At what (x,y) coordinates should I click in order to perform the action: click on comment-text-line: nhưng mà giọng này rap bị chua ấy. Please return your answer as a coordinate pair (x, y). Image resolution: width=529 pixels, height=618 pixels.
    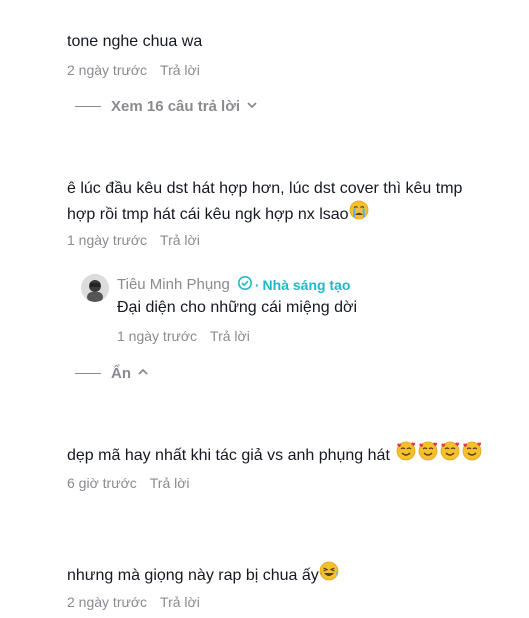
    Looking at the image, I should click on (203, 575).